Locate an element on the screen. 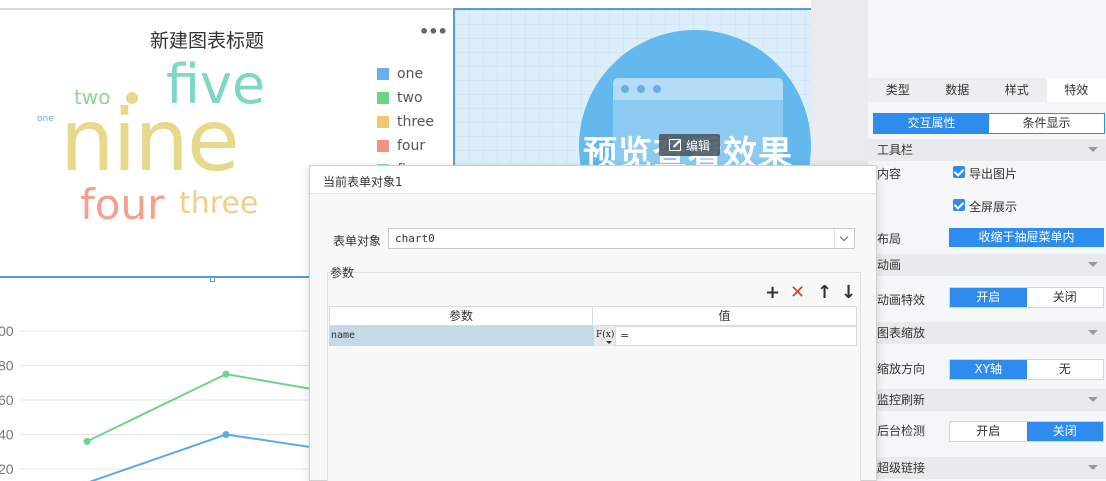  y-tick-label: 00 is located at coordinates (7, 331).